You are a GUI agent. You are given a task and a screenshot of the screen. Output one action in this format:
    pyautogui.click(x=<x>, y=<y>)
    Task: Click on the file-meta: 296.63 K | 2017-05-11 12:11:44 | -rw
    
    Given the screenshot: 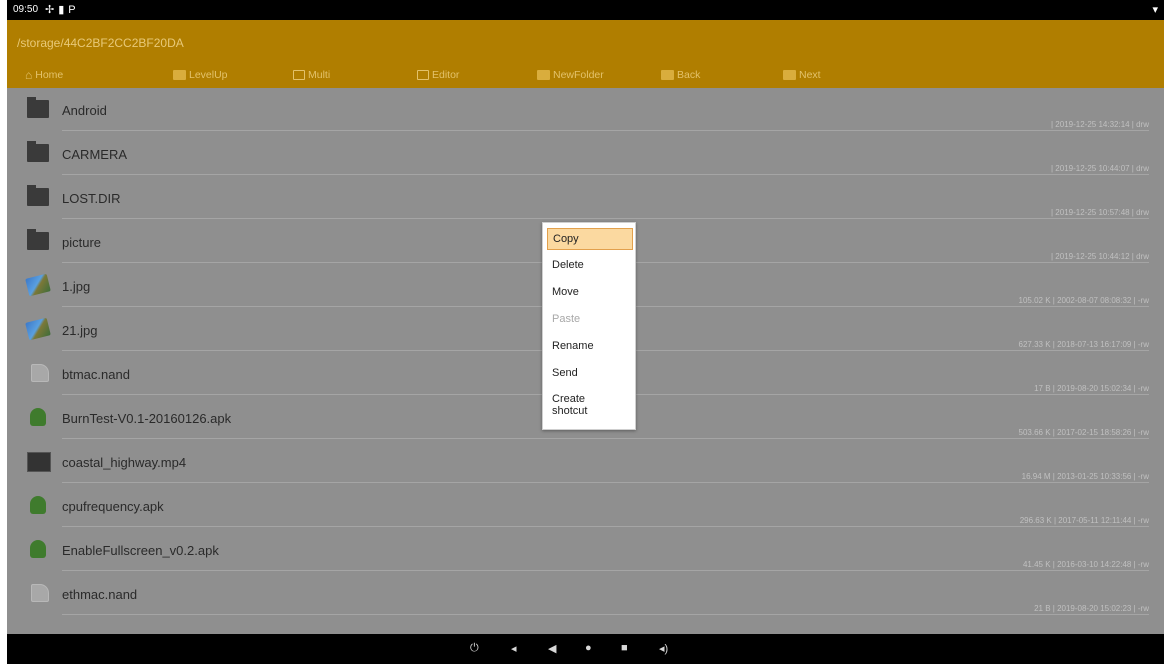 What is the action you would take?
    pyautogui.click(x=1084, y=520)
    